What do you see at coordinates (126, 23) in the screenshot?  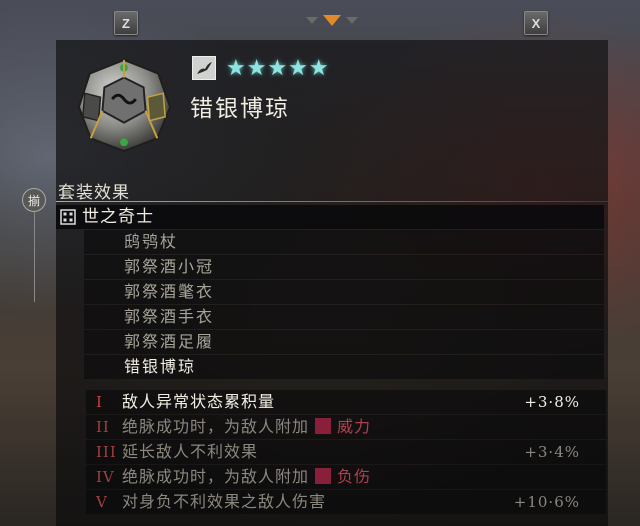 I see `z-key-button: Z` at bounding box center [126, 23].